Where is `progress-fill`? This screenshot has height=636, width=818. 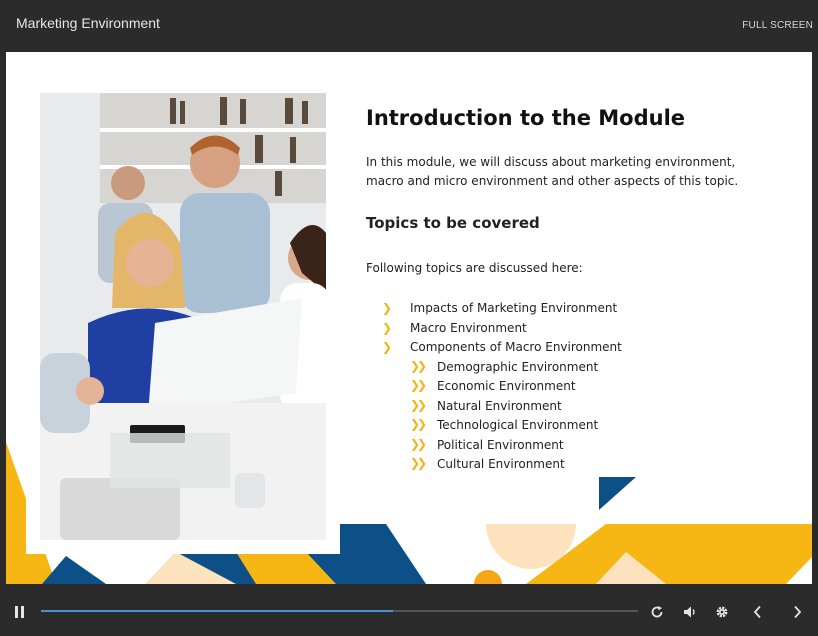
progress-fill is located at coordinates (217, 611).